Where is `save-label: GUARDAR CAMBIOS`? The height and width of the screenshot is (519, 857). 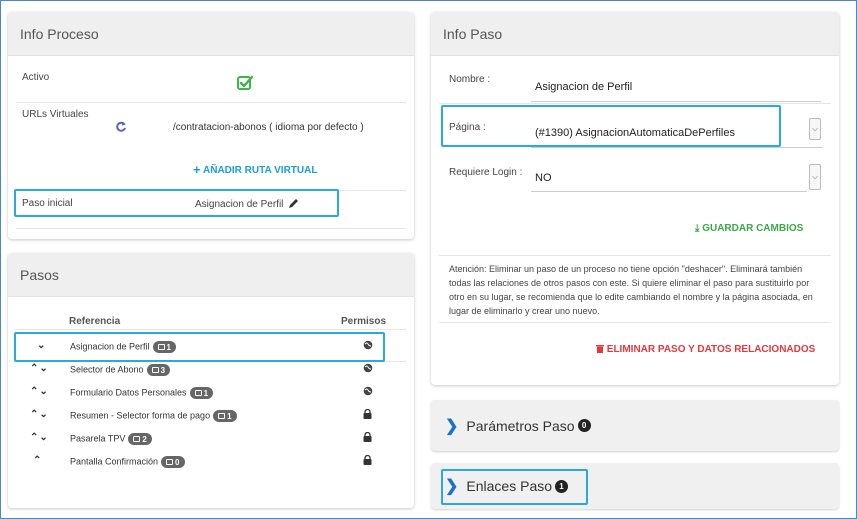
save-label: GUARDAR CAMBIOS is located at coordinates (753, 228).